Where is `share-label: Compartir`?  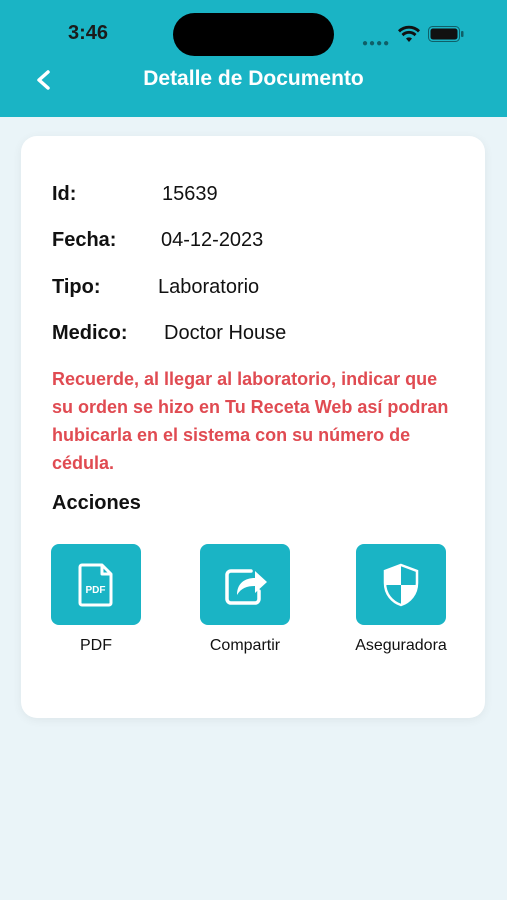 share-label: Compartir is located at coordinates (245, 645).